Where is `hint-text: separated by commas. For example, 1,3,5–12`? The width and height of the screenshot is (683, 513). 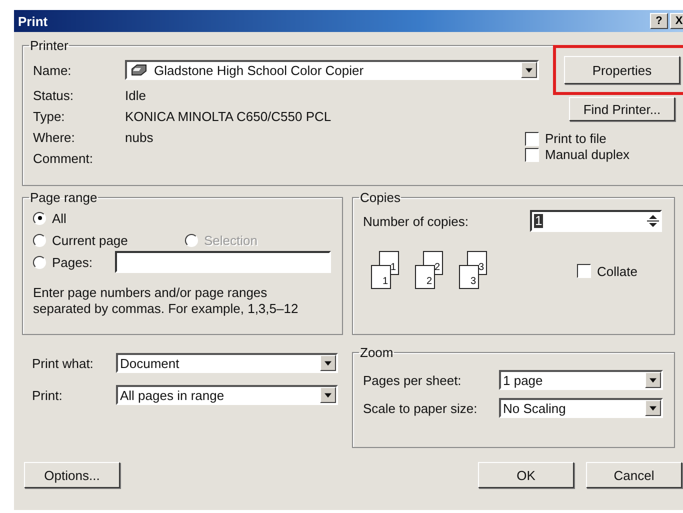 hint-text: separated by commas. For example, 1,3,5–12 is located at coordinates (166, 309).